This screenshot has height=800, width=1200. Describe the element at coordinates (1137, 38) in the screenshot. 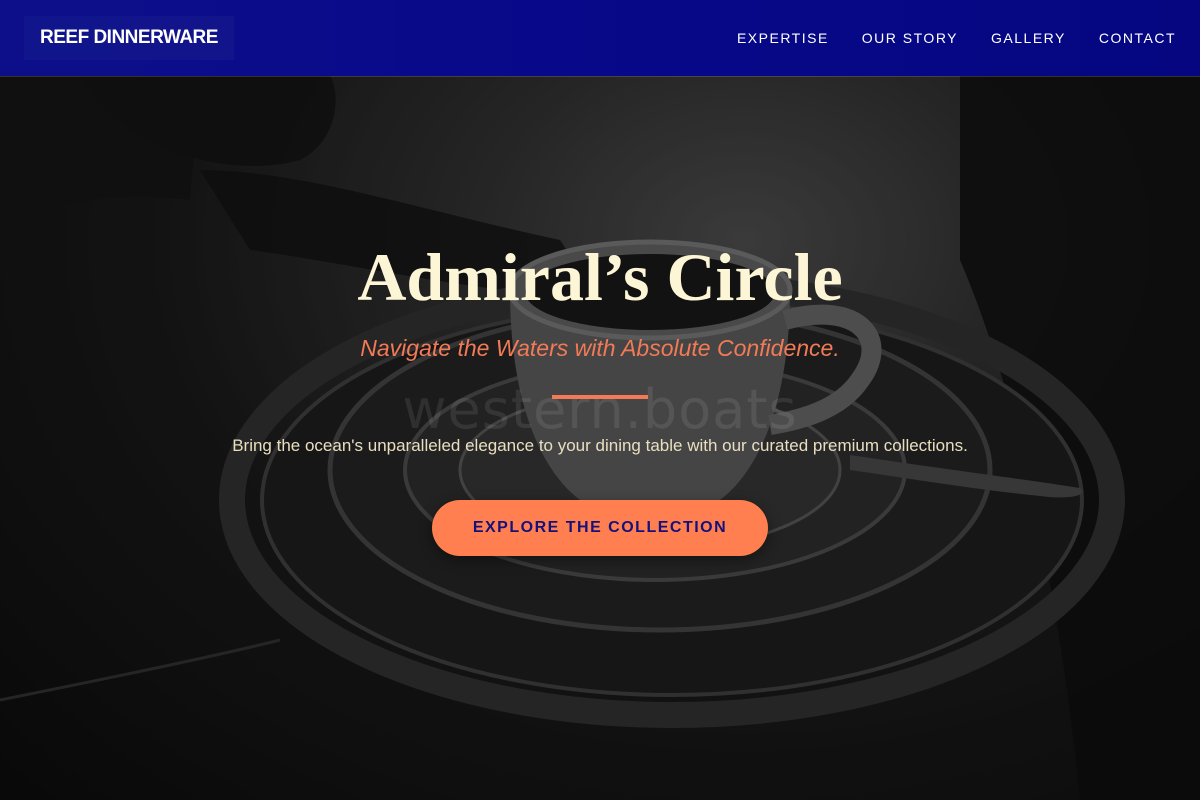

I see `nav-link-contact: CONTACT` at that location.